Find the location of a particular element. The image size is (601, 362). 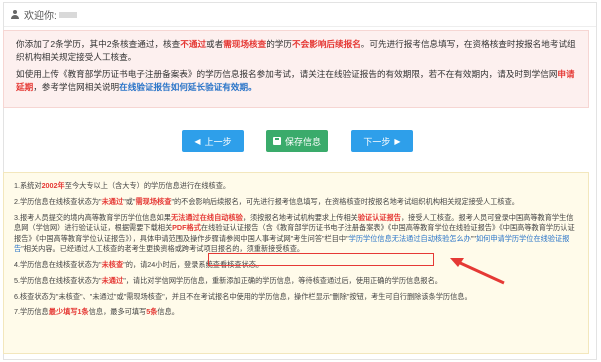

note-text: 3.报考人员提交的境内高等教育学历学位信息如果 is located at coordinates (92, 217).